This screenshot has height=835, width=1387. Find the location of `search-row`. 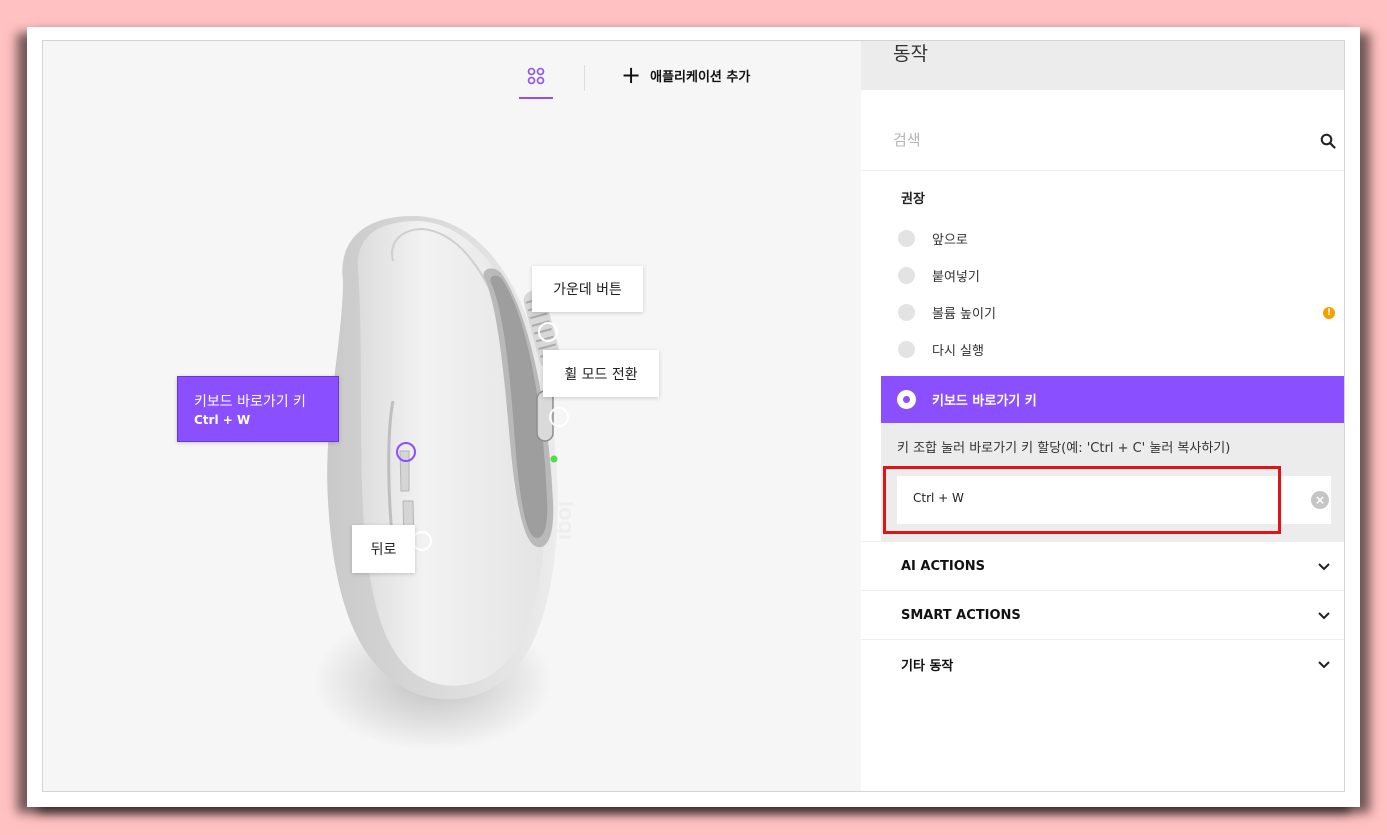

search-row is located at coordinates (1102, 148).